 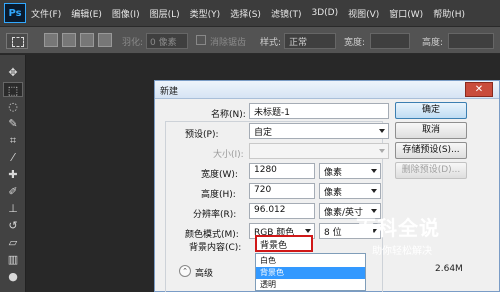 I want to click on background-contents-label: 背景内容(C):, so click(x=215, y=248).